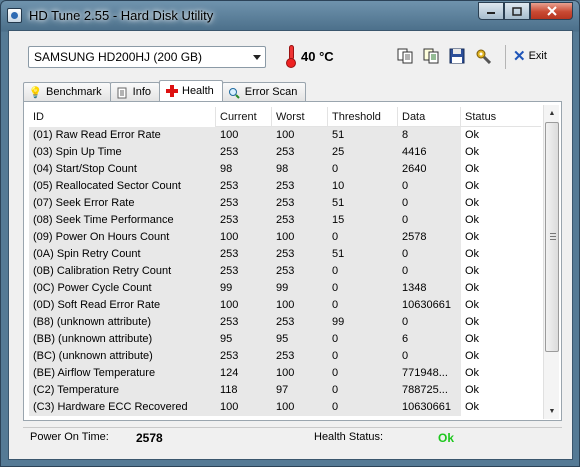  I want to click on exit-label: Exit, so click(537, 56).